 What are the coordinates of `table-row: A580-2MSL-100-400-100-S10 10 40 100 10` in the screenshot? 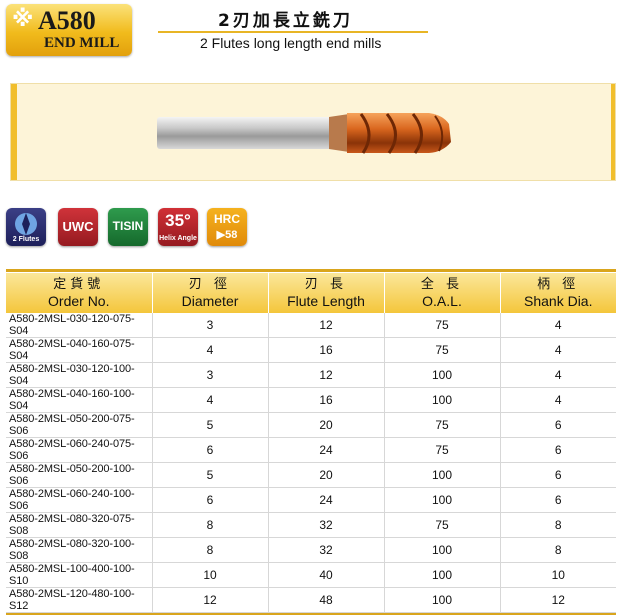 It's located at (311, 575).